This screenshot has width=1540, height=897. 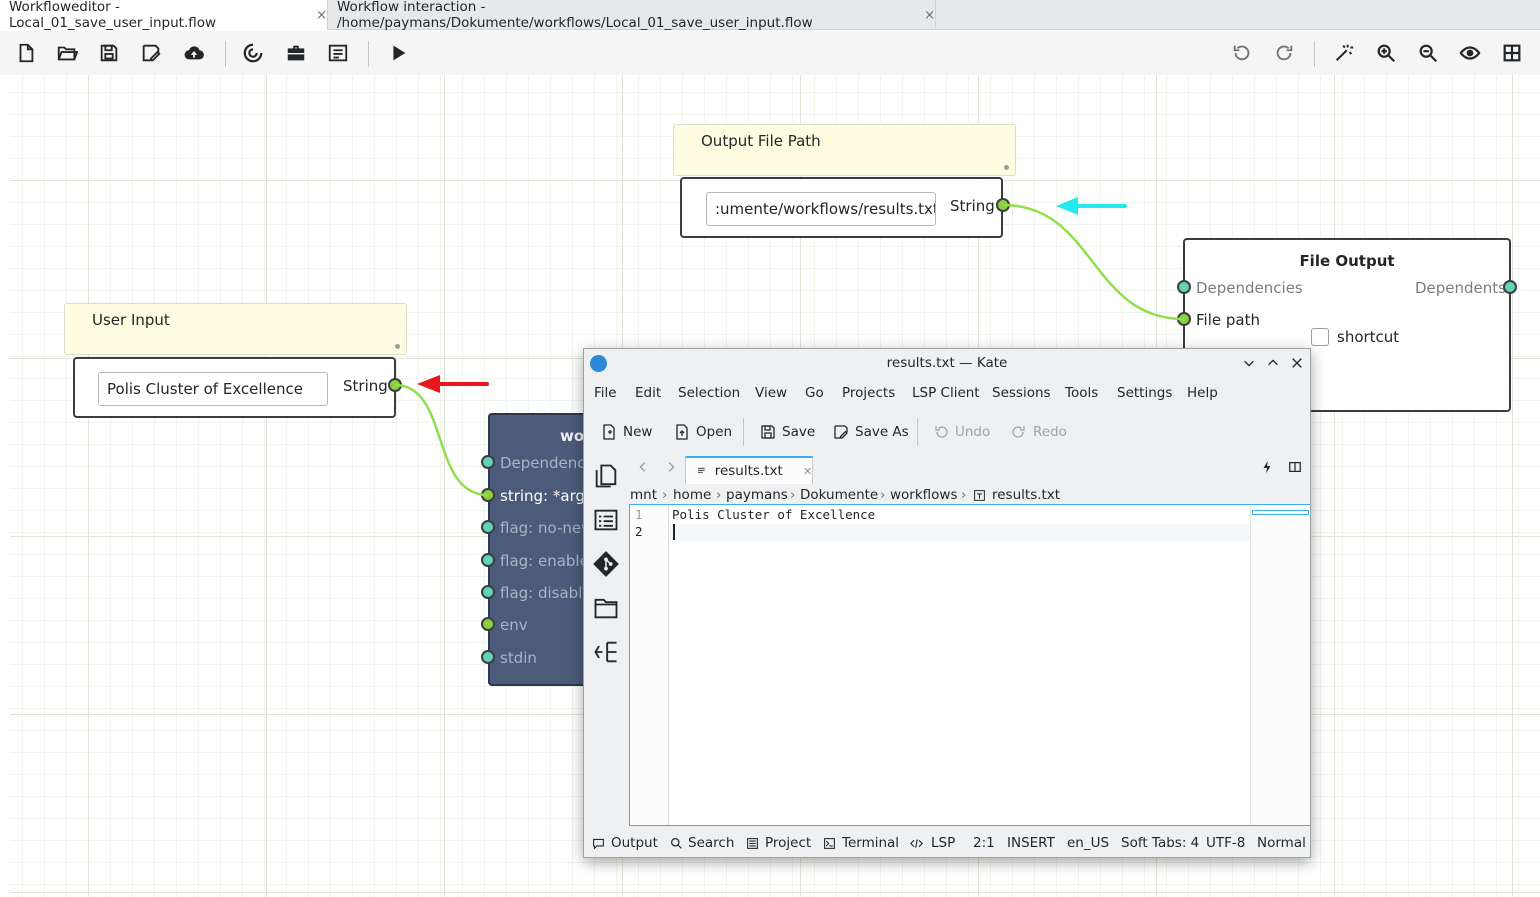 I want to click on breadcrumb-paymans: paymans, so click(x=757, y=495).